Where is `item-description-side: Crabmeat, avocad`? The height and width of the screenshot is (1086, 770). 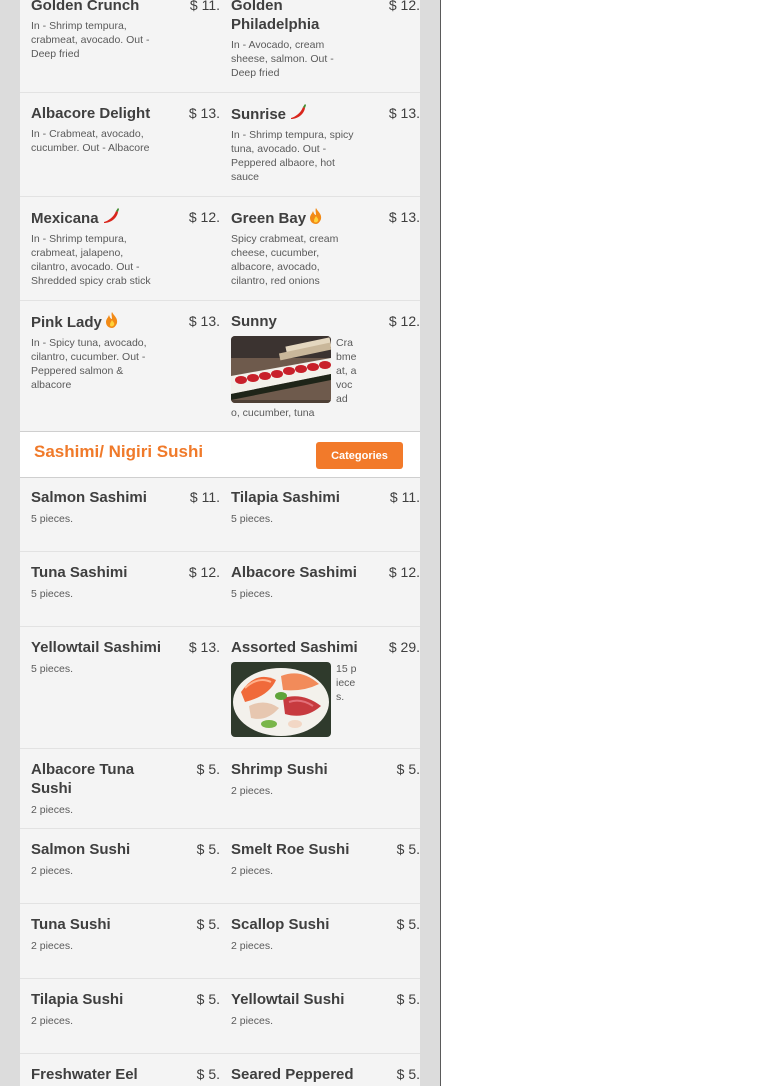 item-description-side: Crabmeat, avocad is located at coordinates (346, 371).